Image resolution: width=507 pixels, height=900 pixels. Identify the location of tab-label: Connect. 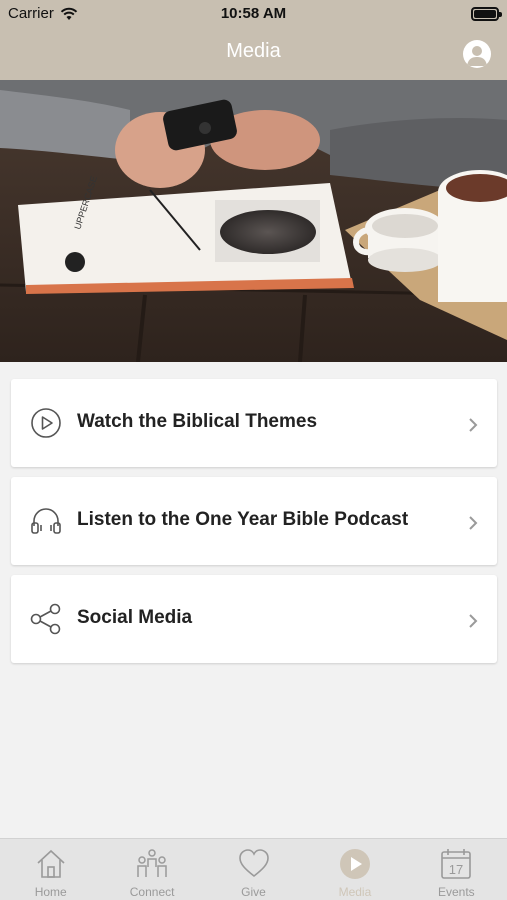
(152, 892).